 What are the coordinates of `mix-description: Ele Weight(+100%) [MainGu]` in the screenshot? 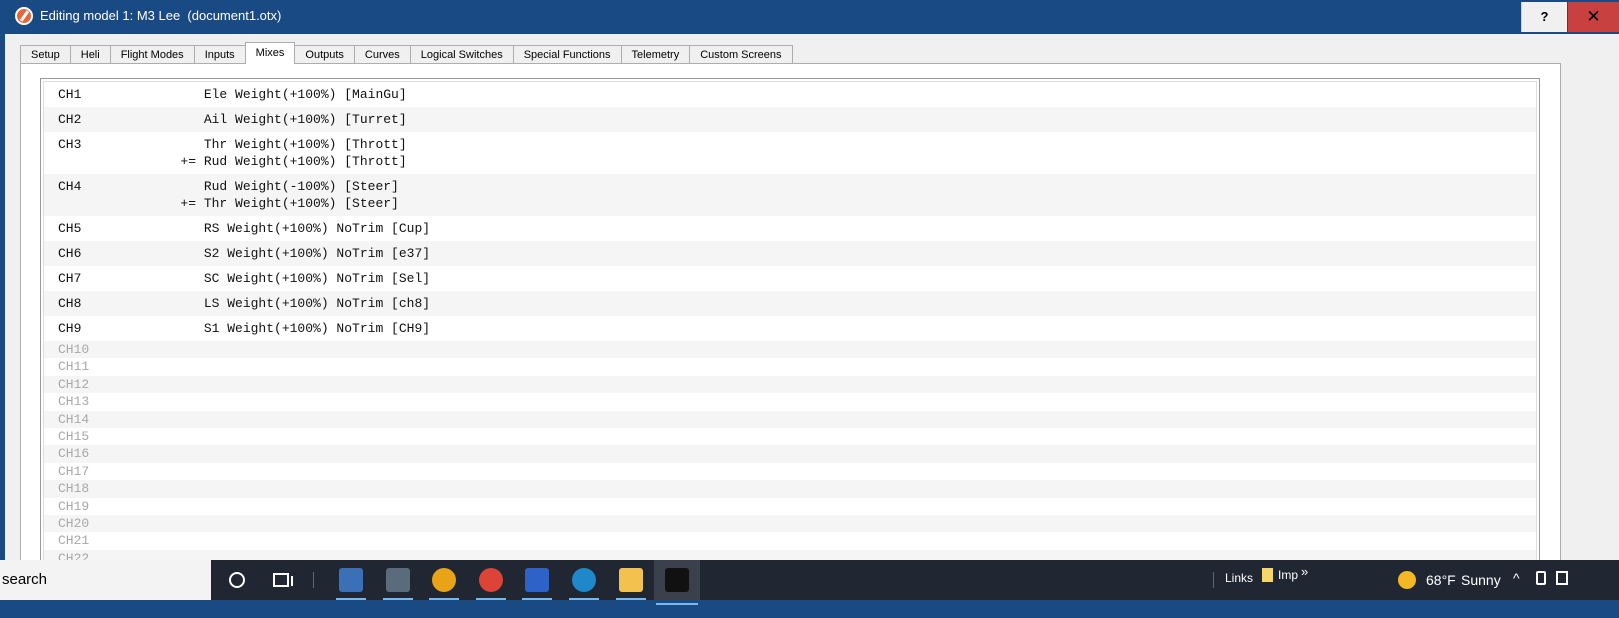 It's located at (305, 94).